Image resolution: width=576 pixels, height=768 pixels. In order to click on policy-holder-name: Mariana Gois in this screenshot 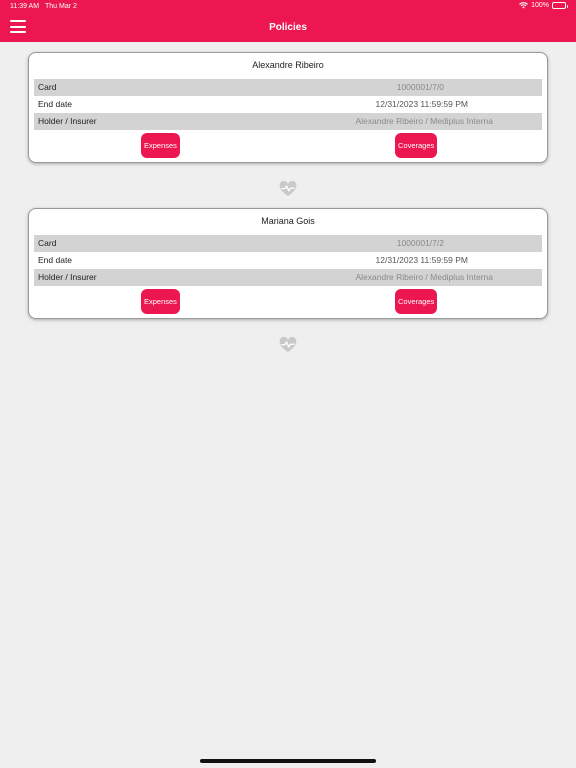, I will do `click(288, 221)`.